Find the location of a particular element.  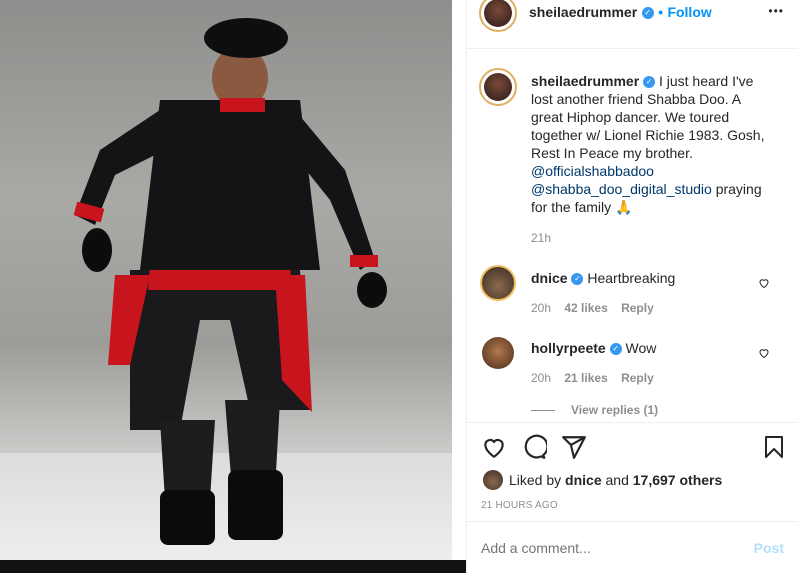

bookmark-icon is located at coordinates (774, 447).